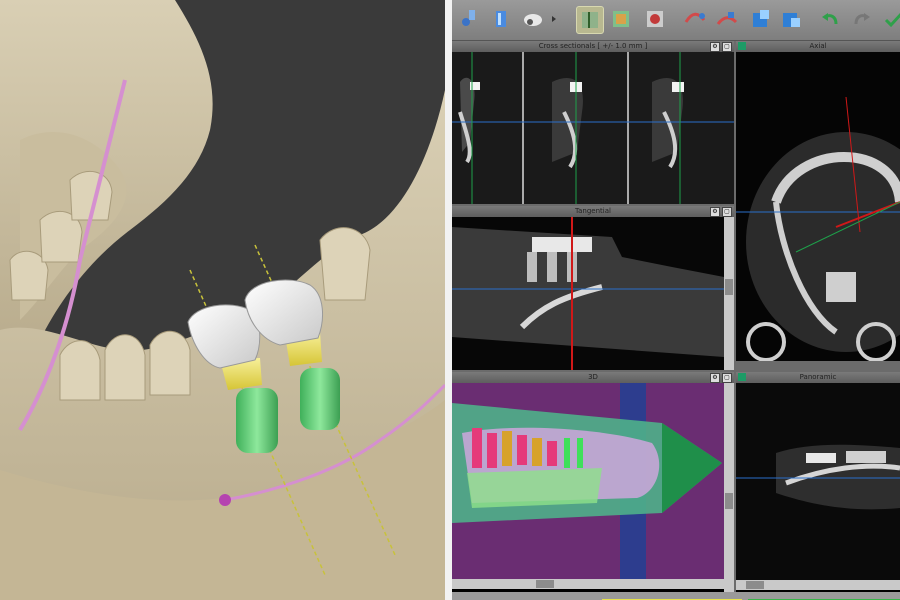  I want to click on tangential-title-bar: Tangential ⚙ ▢, so click(593, 211).